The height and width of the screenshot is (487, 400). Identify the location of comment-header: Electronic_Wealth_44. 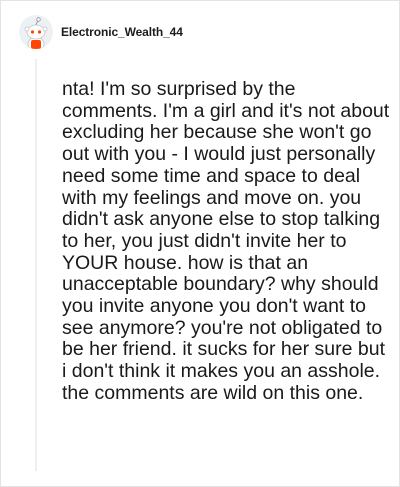
(101, 32).